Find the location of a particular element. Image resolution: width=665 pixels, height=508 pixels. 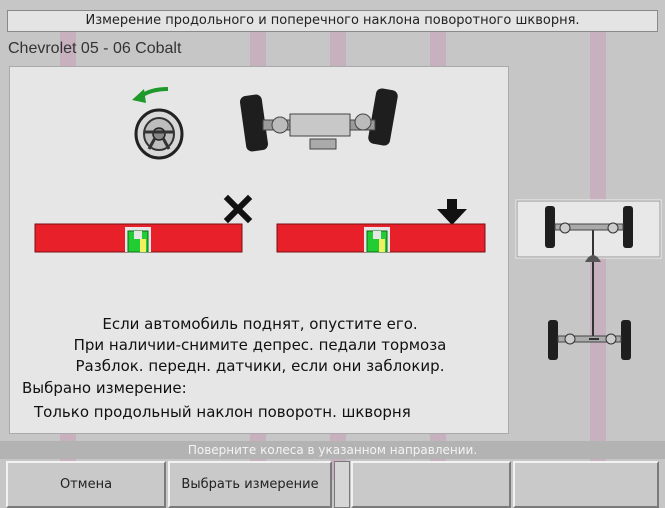

left-indicator-bar is located at coordinates (138, 238).